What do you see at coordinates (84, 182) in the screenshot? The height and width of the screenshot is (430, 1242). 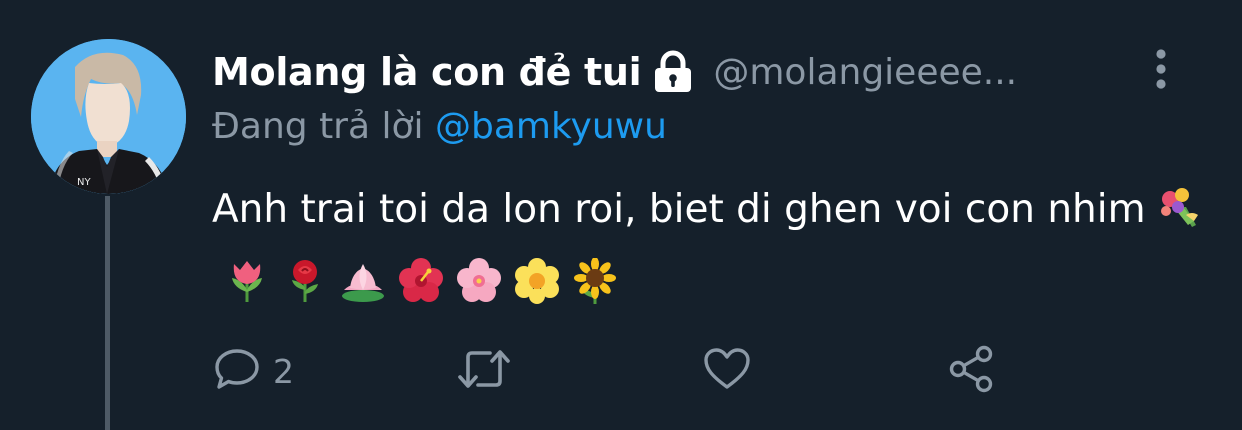 I see `svg-text: NY` at bounding box center [84, 182].